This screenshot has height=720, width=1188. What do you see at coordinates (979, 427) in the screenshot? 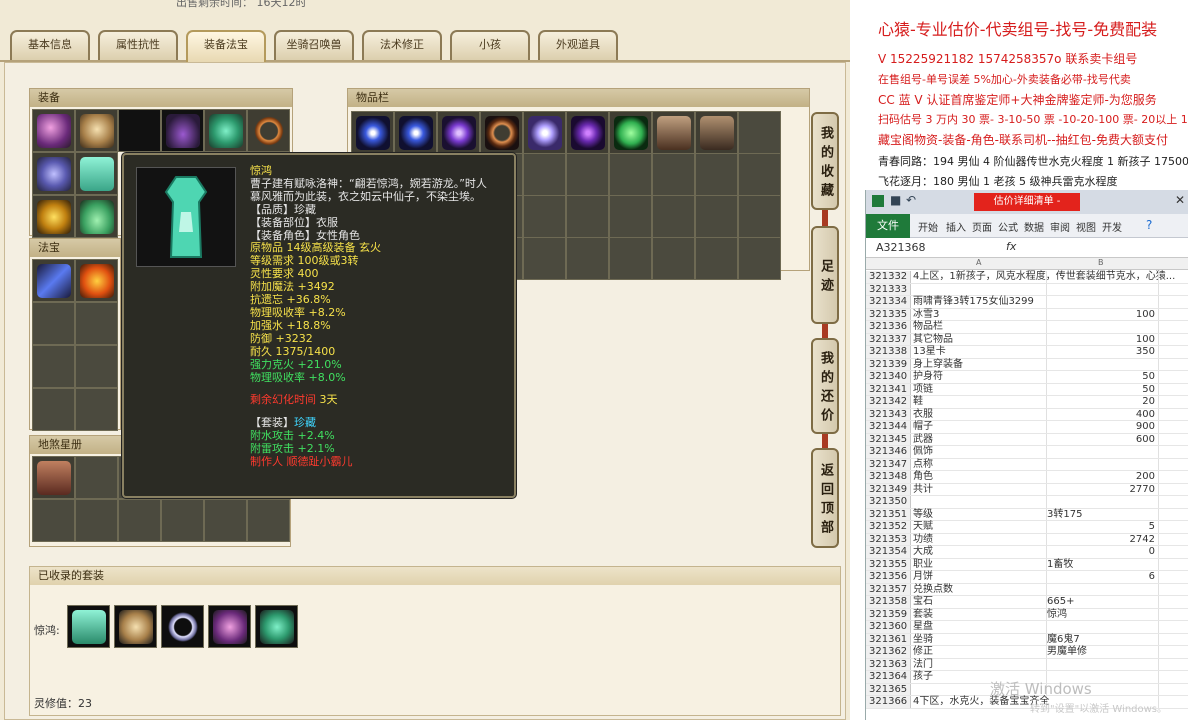
I see `cell-a: 帽子` at bounding box center [979, 427].